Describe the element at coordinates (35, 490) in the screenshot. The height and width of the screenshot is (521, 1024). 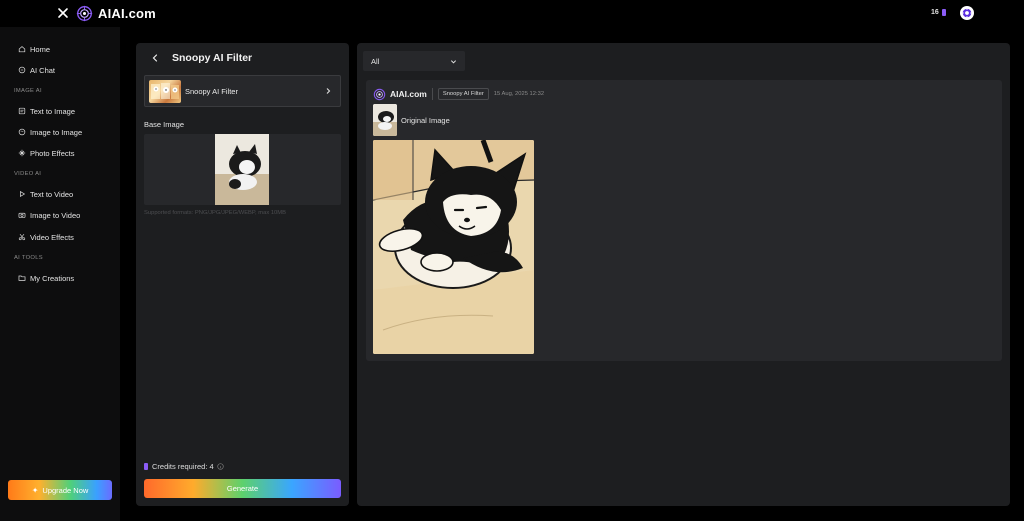
I see `sparkle-icon: ✦` at that location.